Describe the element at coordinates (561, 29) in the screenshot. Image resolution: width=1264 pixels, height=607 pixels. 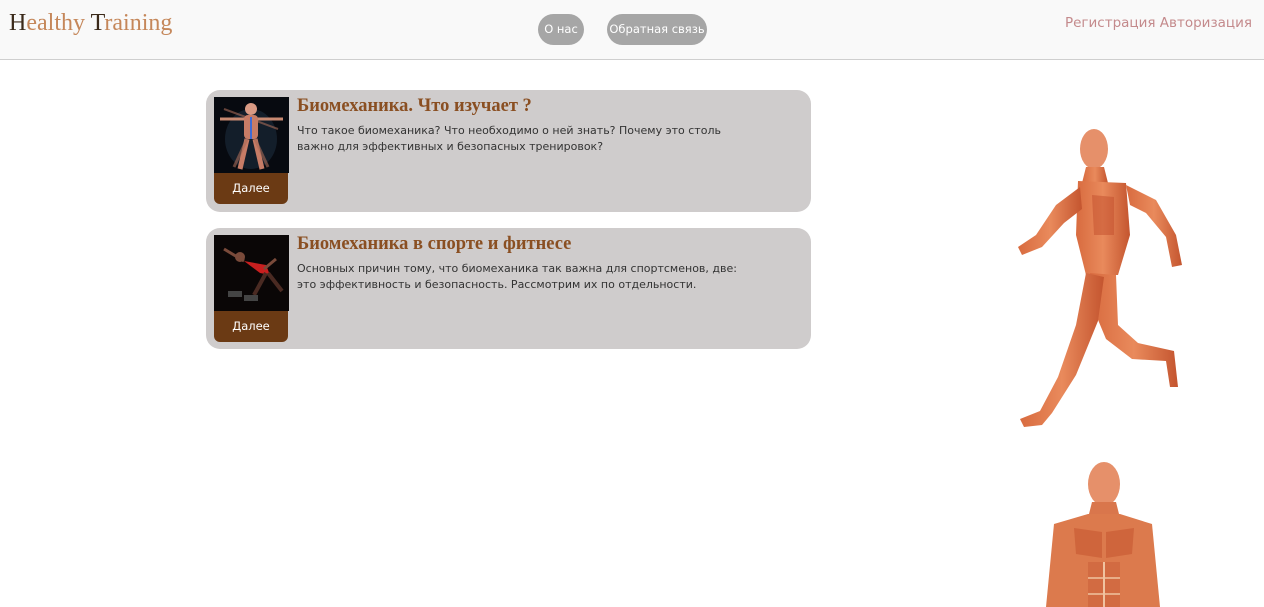
I see `nav-about-button: О нас` at that location.